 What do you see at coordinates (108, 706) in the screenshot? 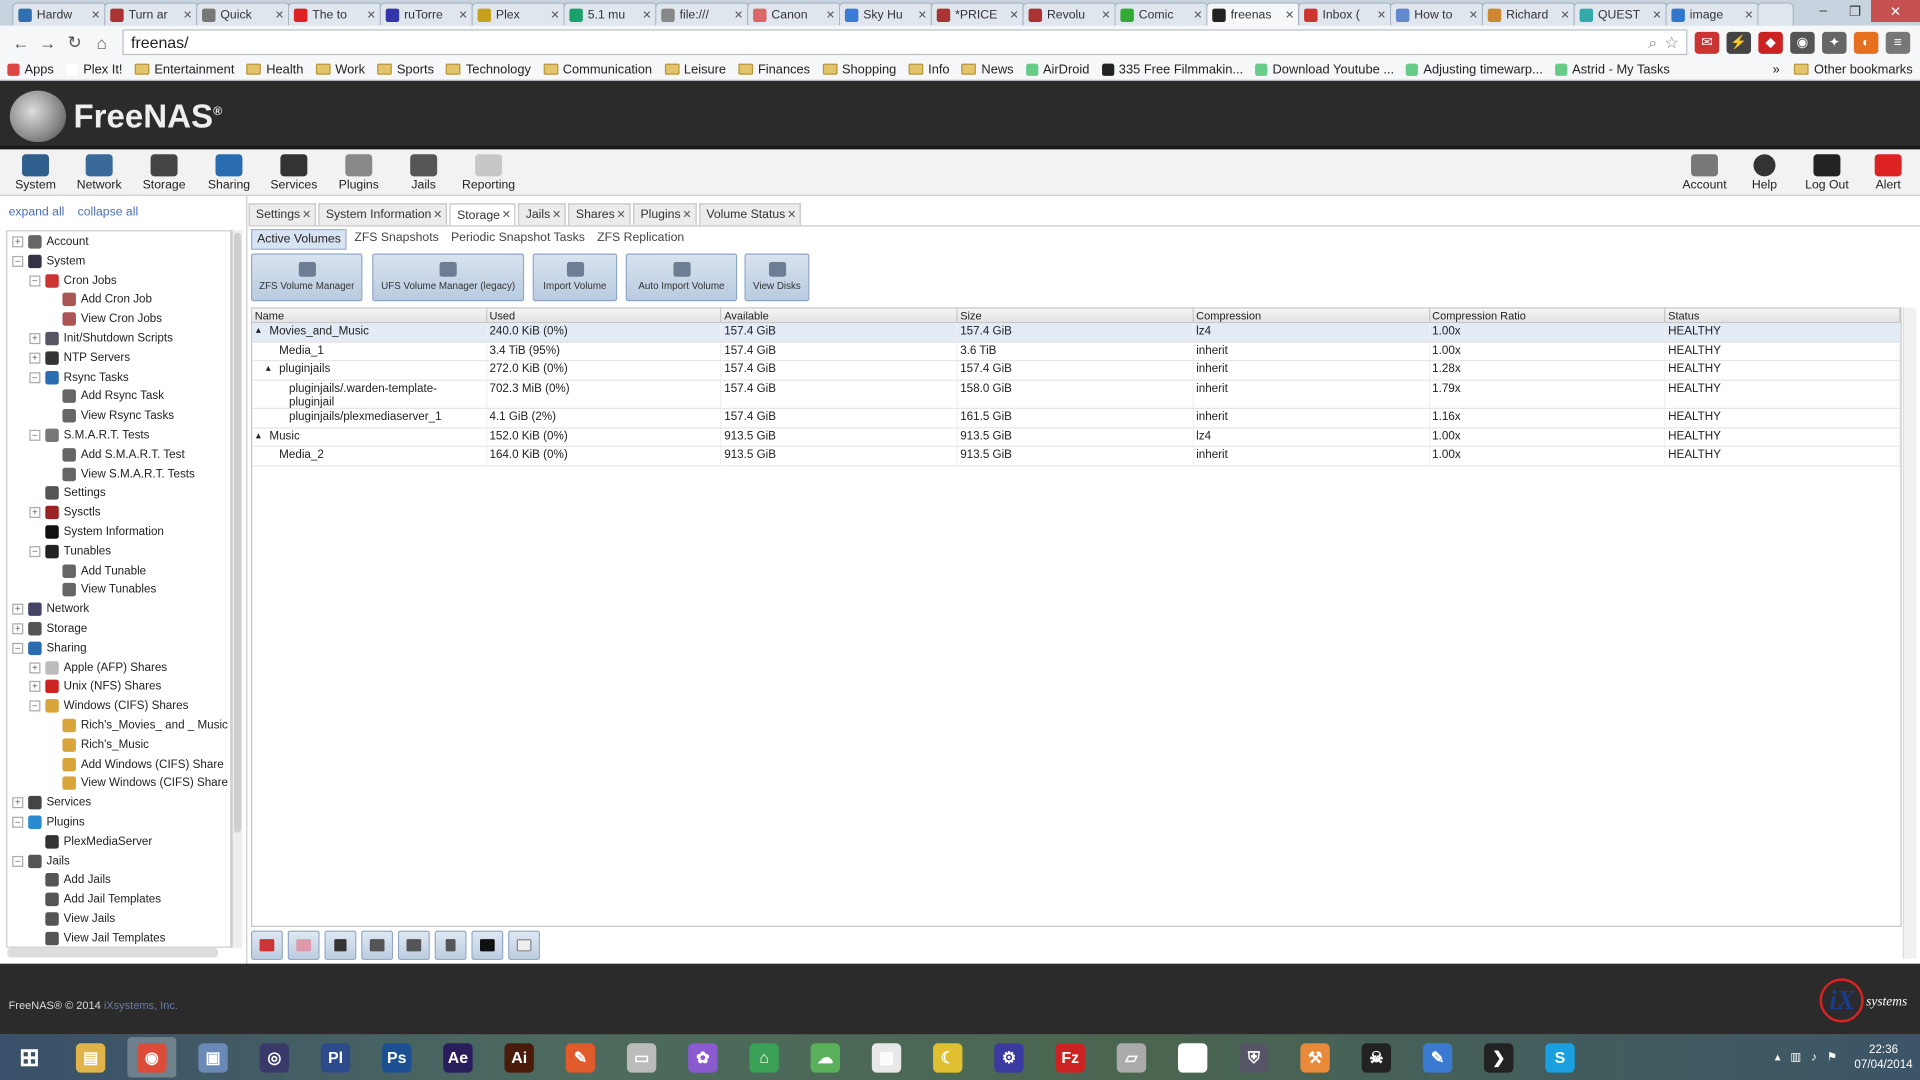
I see `tree-item-windows-cifs-shares: − Windows (CIFS) Shares` at bounding box center [108, 706].